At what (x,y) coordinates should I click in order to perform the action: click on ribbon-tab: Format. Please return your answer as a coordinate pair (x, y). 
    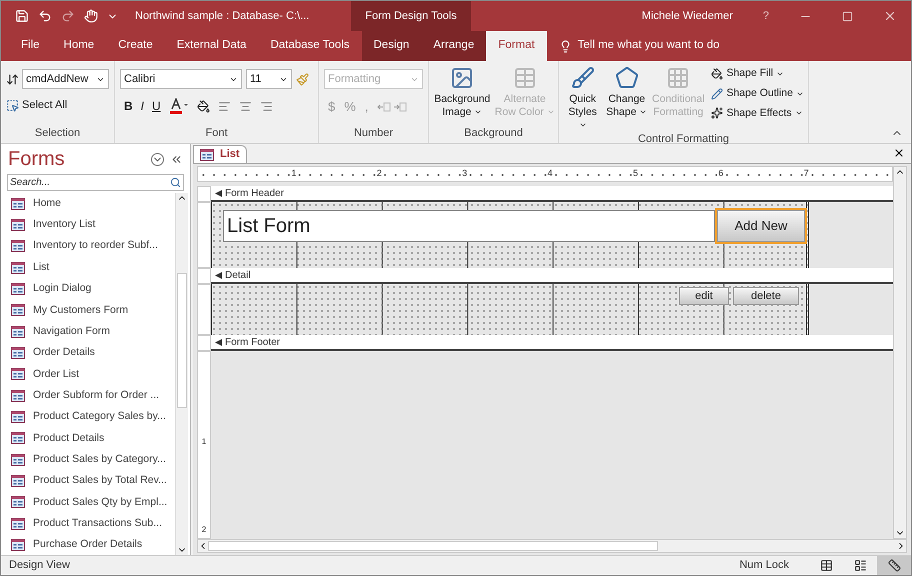
    Looking at the image, I should click on (516, 46).